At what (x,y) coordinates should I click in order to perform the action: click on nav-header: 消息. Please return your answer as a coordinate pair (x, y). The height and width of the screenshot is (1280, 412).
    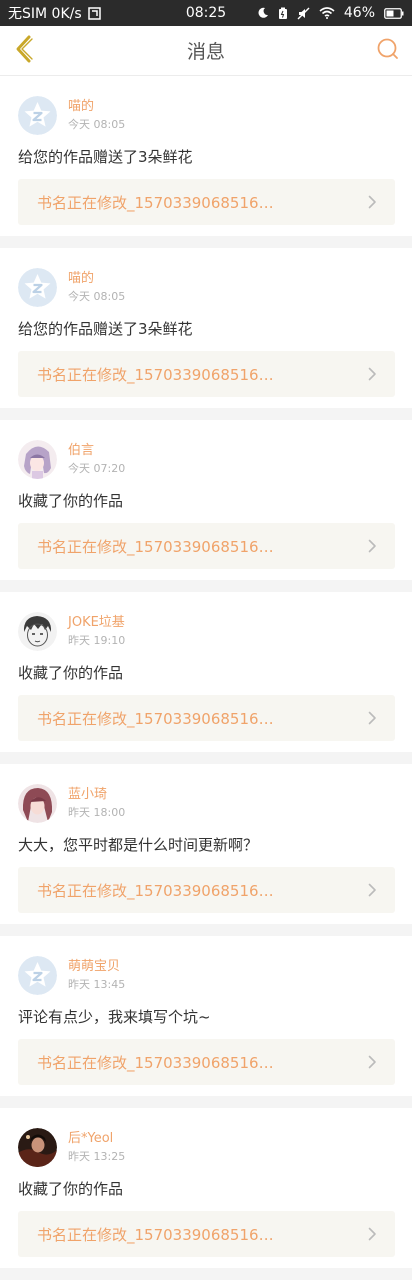
    Looking at the image, I should click on (206, 51).